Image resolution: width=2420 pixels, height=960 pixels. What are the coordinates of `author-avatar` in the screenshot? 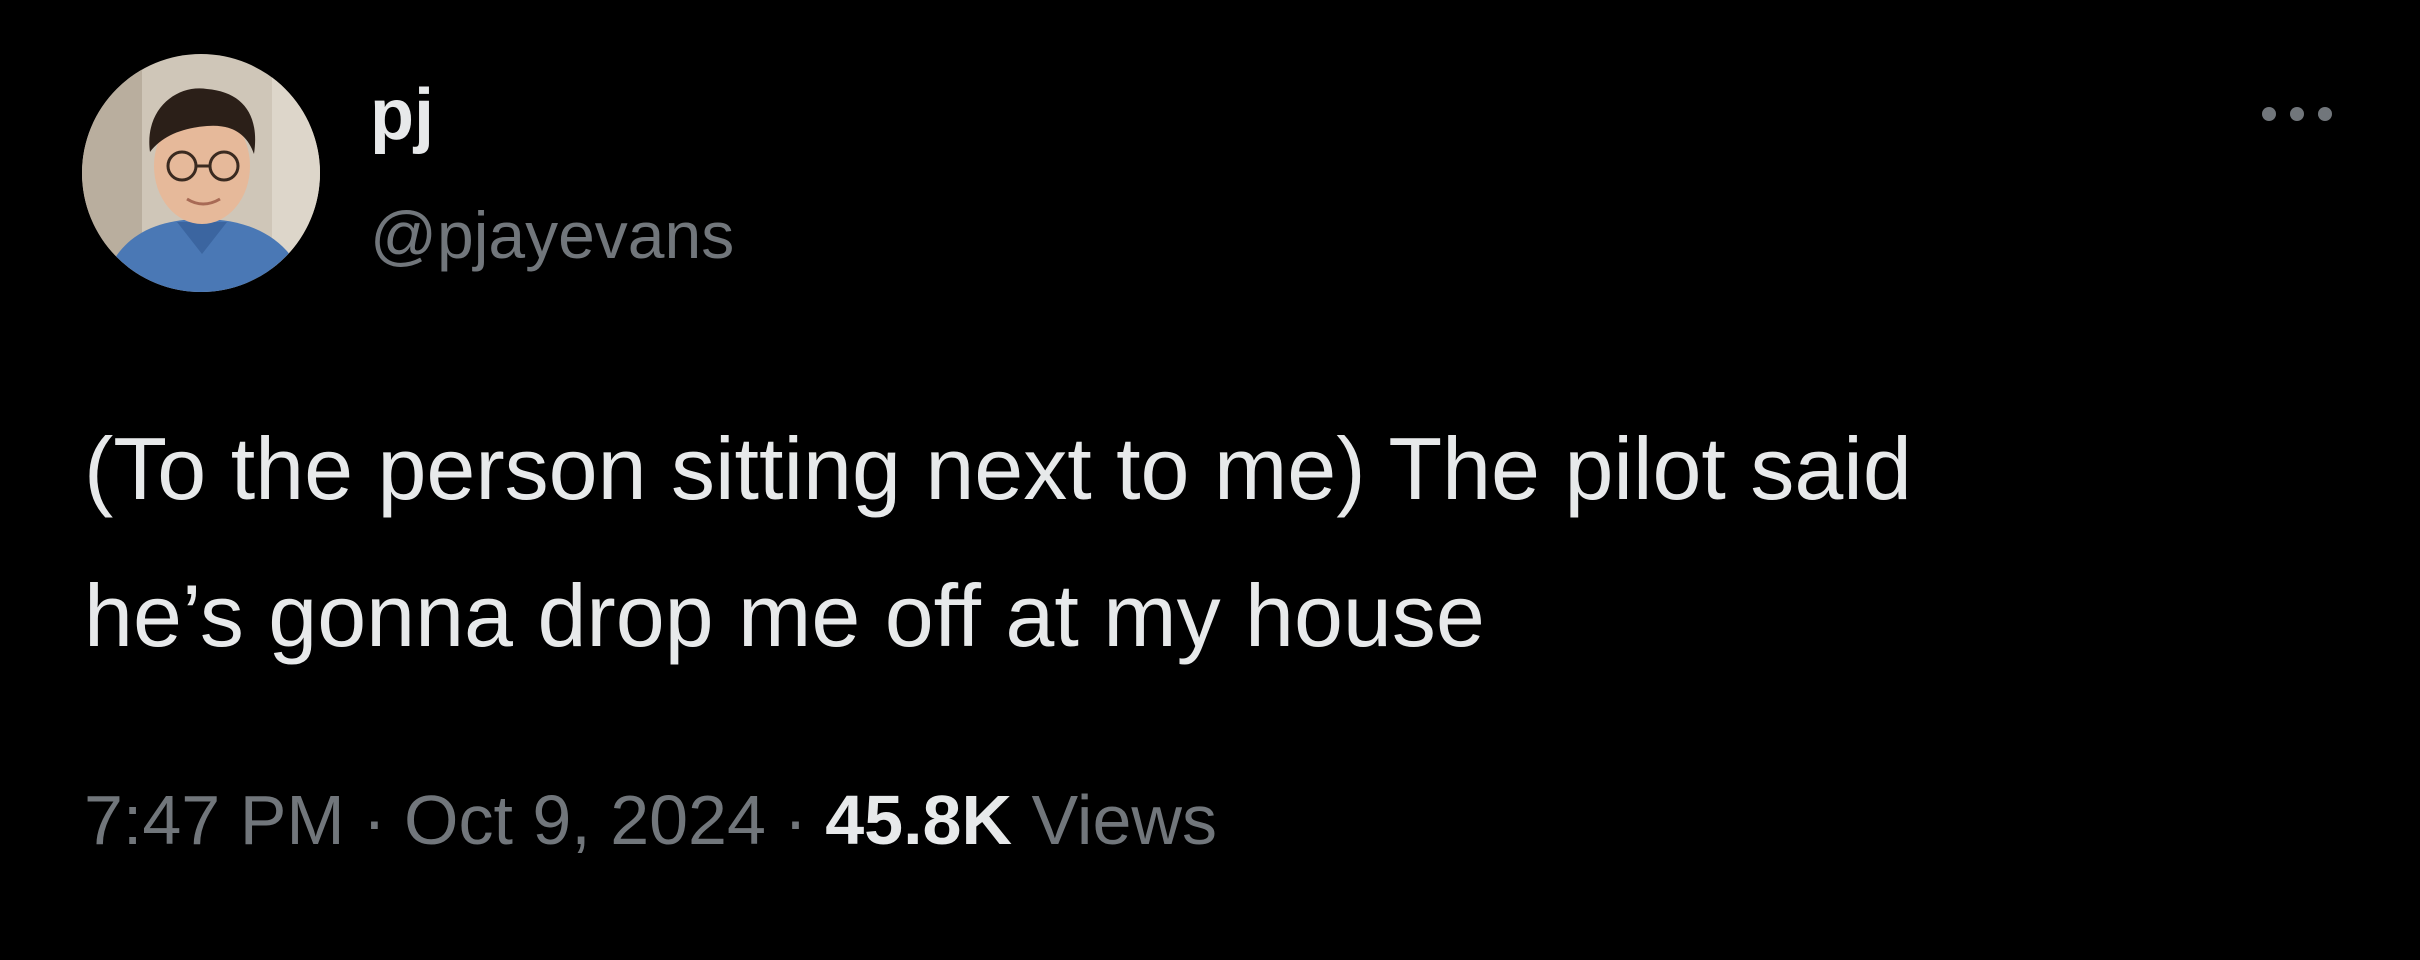 It's located at (201, 173).